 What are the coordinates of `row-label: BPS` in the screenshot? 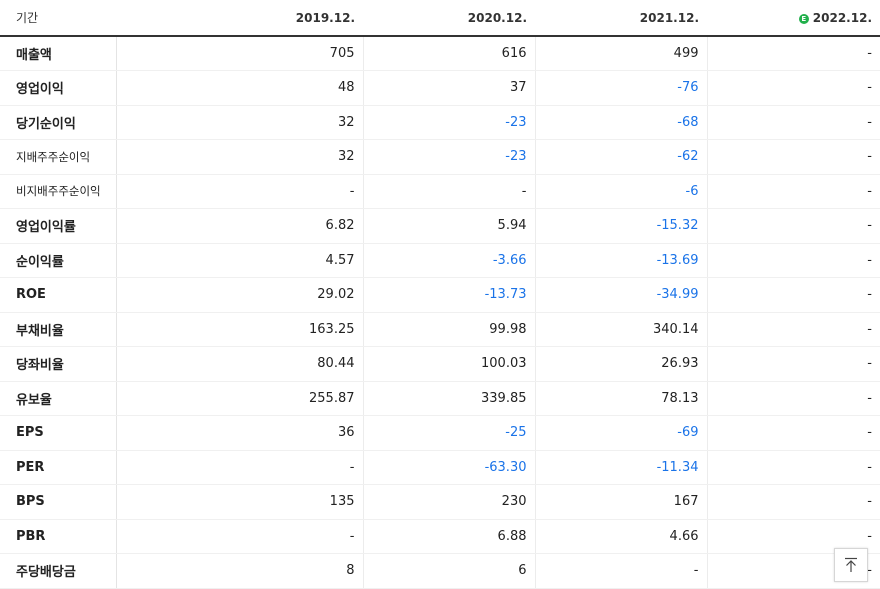 It's located at (58, 502).